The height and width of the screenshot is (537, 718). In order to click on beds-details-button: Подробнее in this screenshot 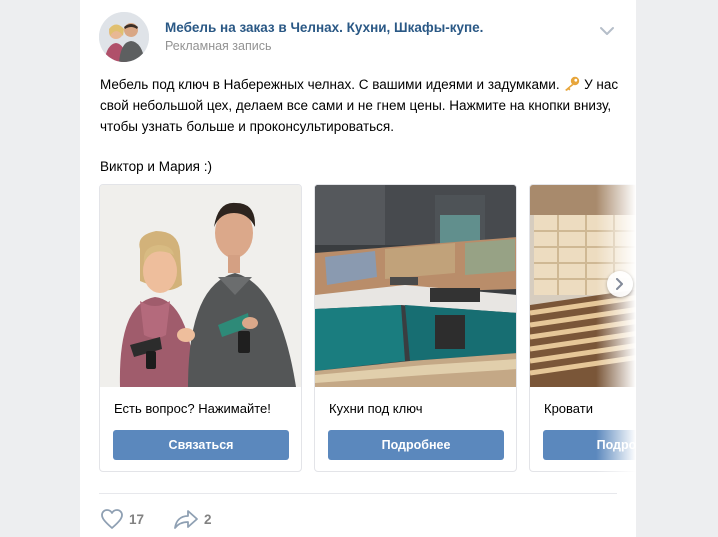, I will do `click(589, 445)`.